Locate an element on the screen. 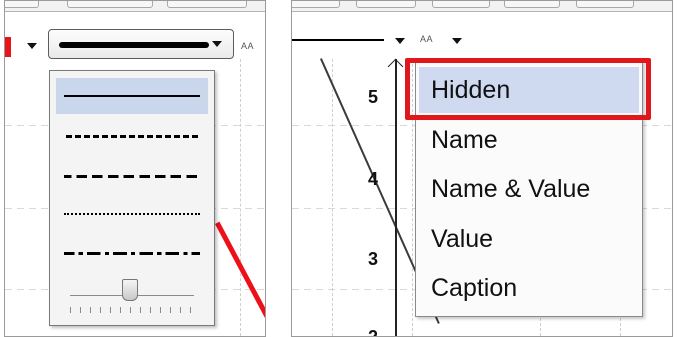 The image size is (677, 337). y-tick-label: 4 is located at coordinates (373, 179).